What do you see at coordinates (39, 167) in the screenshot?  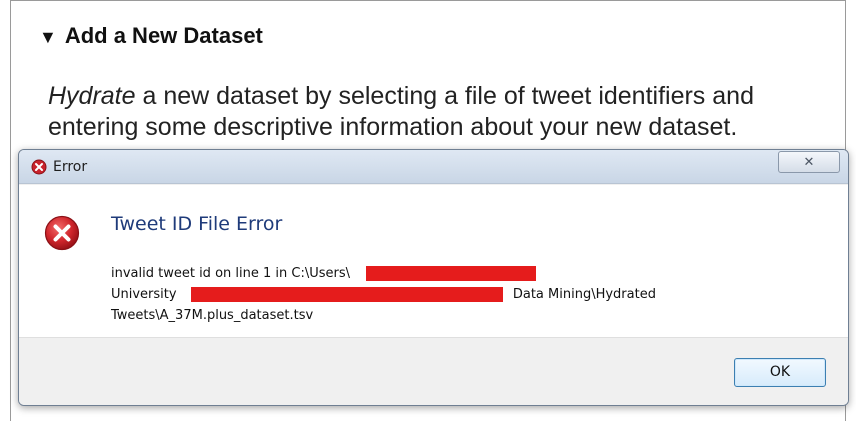 I see `title-error-icon` at bounding box center [39, 167].